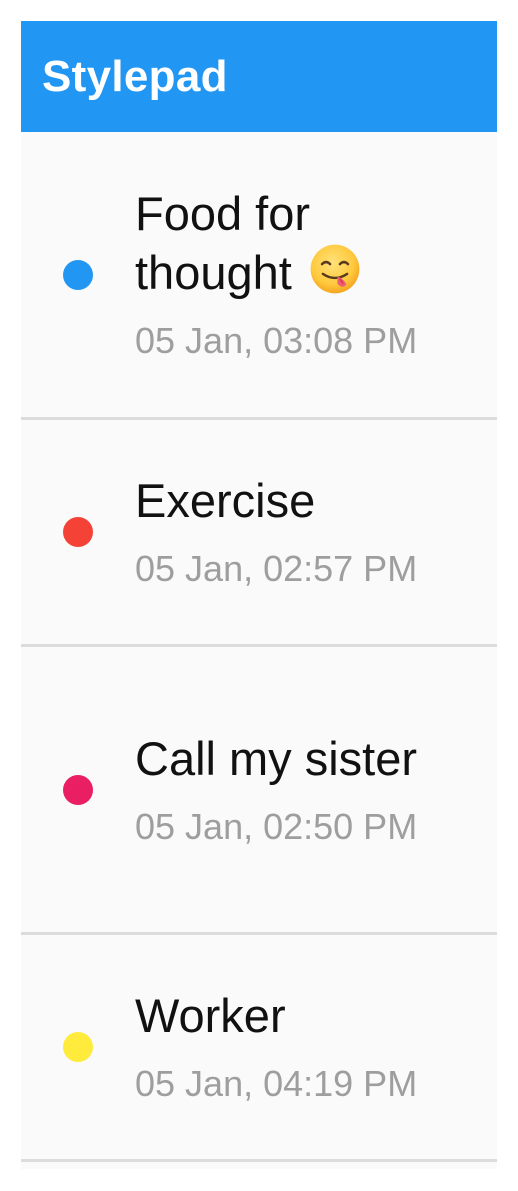 The height and width of the screenshot is (1191, 518). Describe the element at coordinates (285, 790) in the screenshot. I see `note-content: Call my sister 05 Jan, 02:50 PM` at that location.